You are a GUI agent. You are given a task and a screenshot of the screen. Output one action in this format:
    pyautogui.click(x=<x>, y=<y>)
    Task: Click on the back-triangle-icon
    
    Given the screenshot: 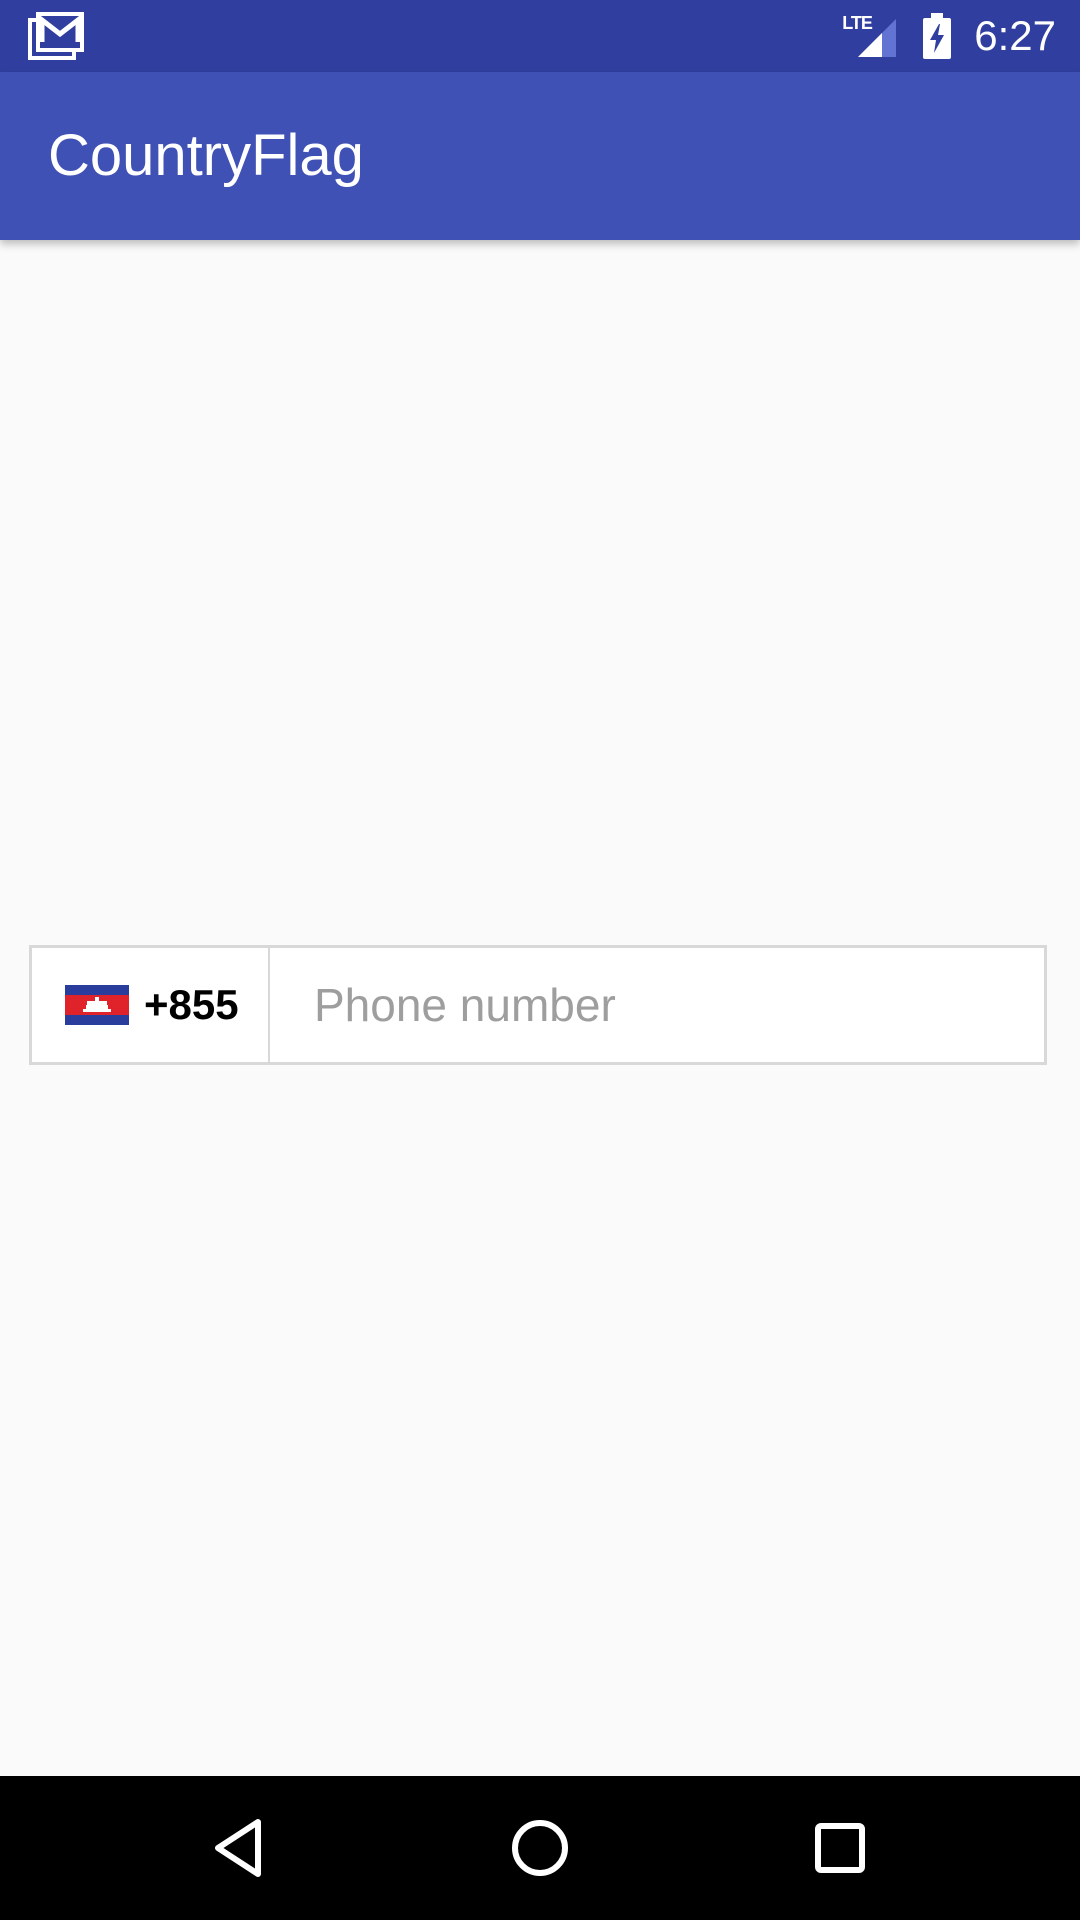 What is the action you would take?
    pyautogui.click(x=238, y=1848)
    